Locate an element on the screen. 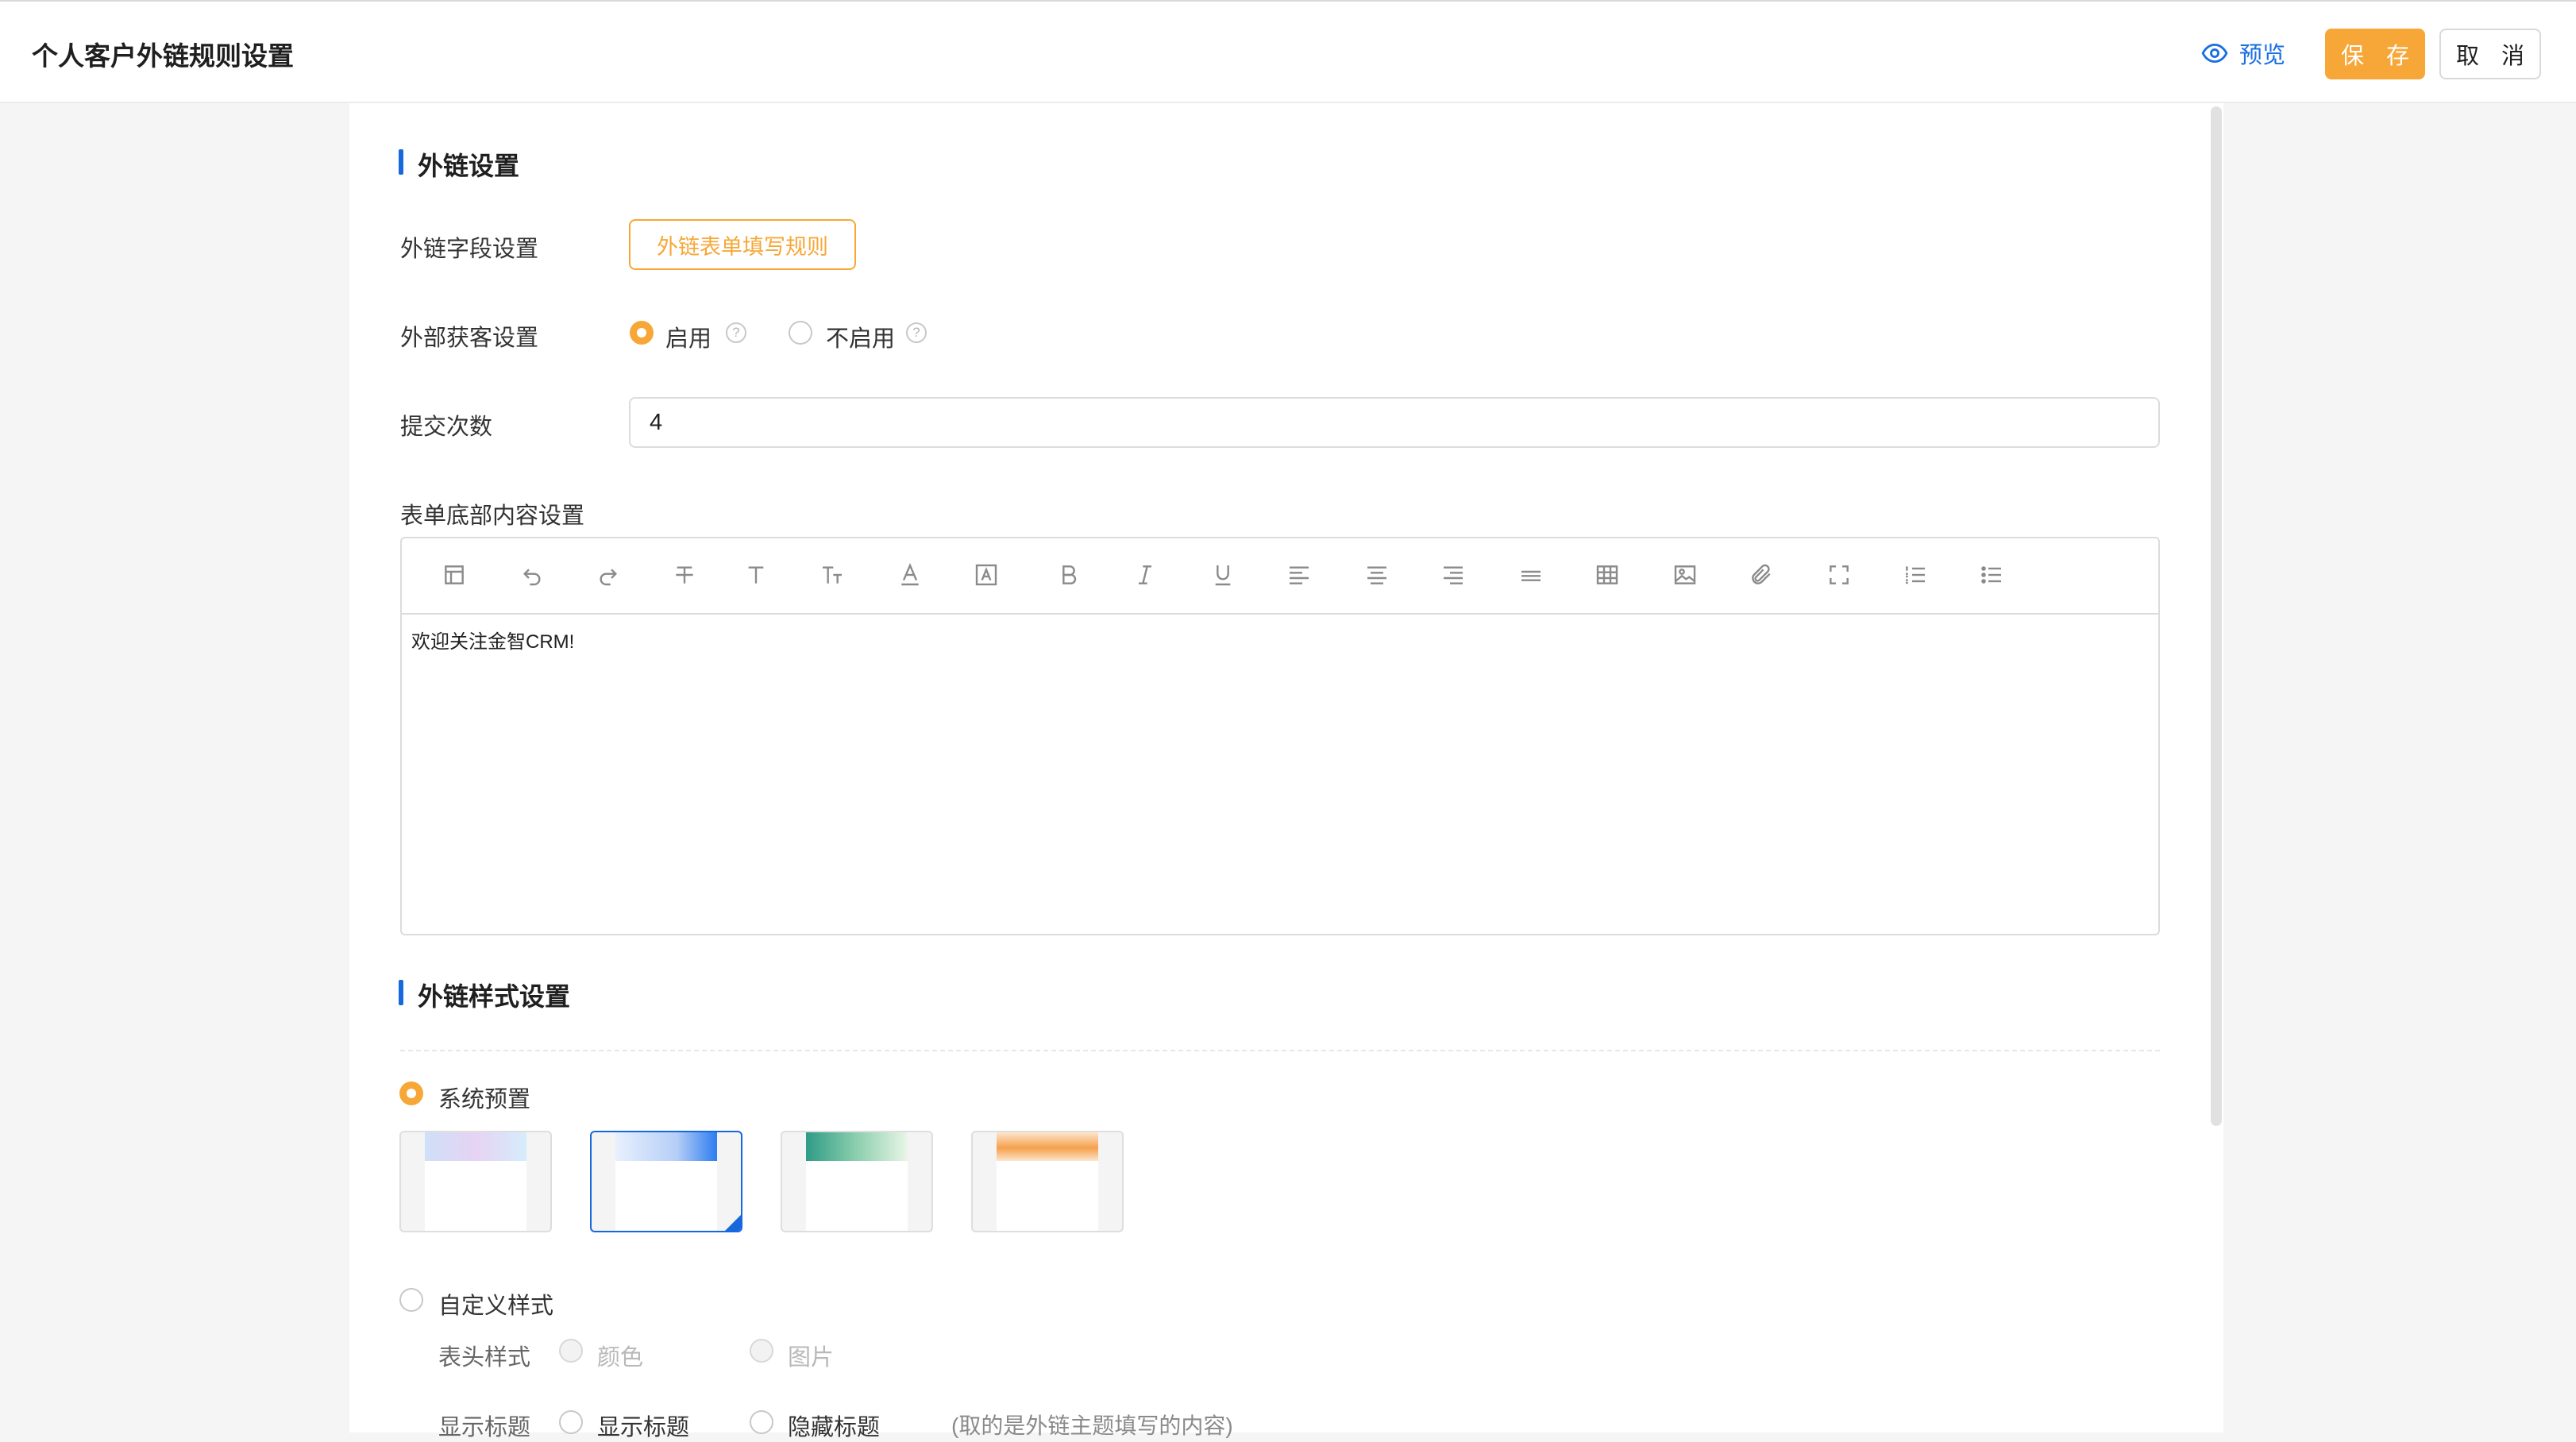 This screenshot has height=1442, width=2576. align-center-icon is located at coordinates (1376, 574).